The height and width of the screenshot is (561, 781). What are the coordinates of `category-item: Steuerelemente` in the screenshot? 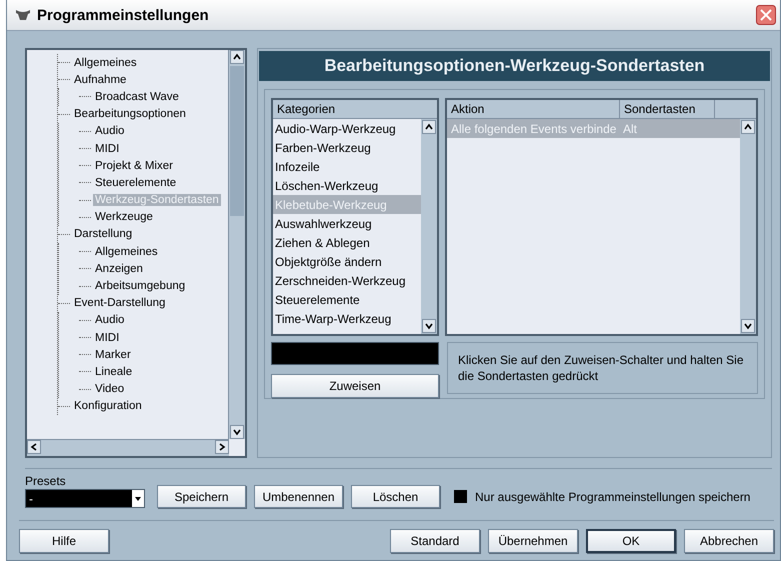 It's located at (347, 299).